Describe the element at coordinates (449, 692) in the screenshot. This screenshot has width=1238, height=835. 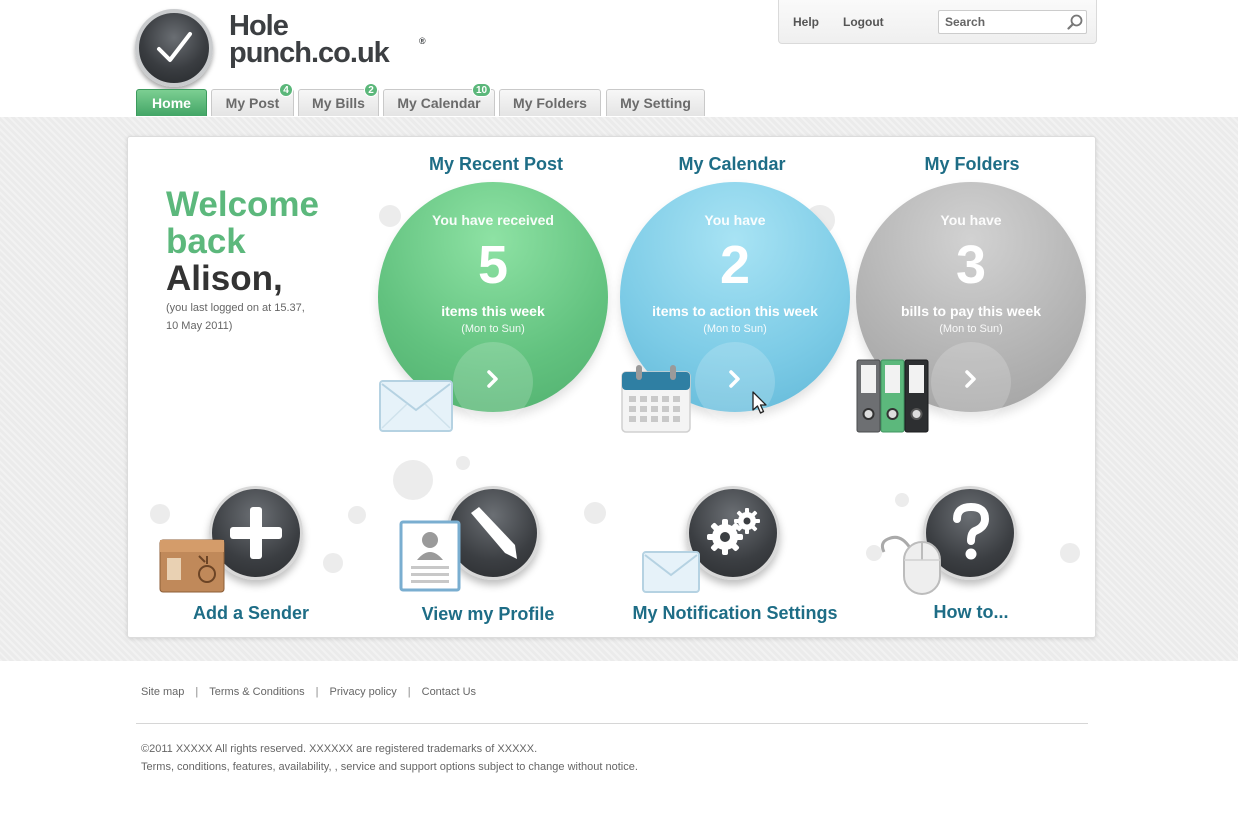
I see `footer-link-contact: Contact Us` at that location.